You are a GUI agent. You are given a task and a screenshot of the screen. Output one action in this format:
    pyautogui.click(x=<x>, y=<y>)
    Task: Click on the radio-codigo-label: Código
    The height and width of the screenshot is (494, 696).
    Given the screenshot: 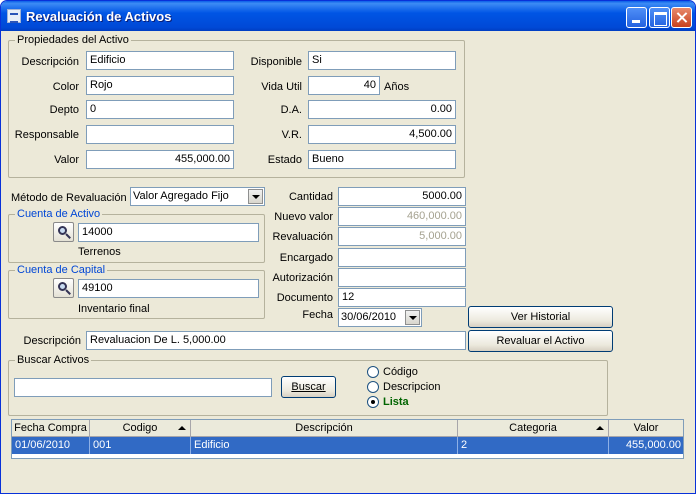 What is the action you would take?
    pyautogui.click(x=400, y=372)
    